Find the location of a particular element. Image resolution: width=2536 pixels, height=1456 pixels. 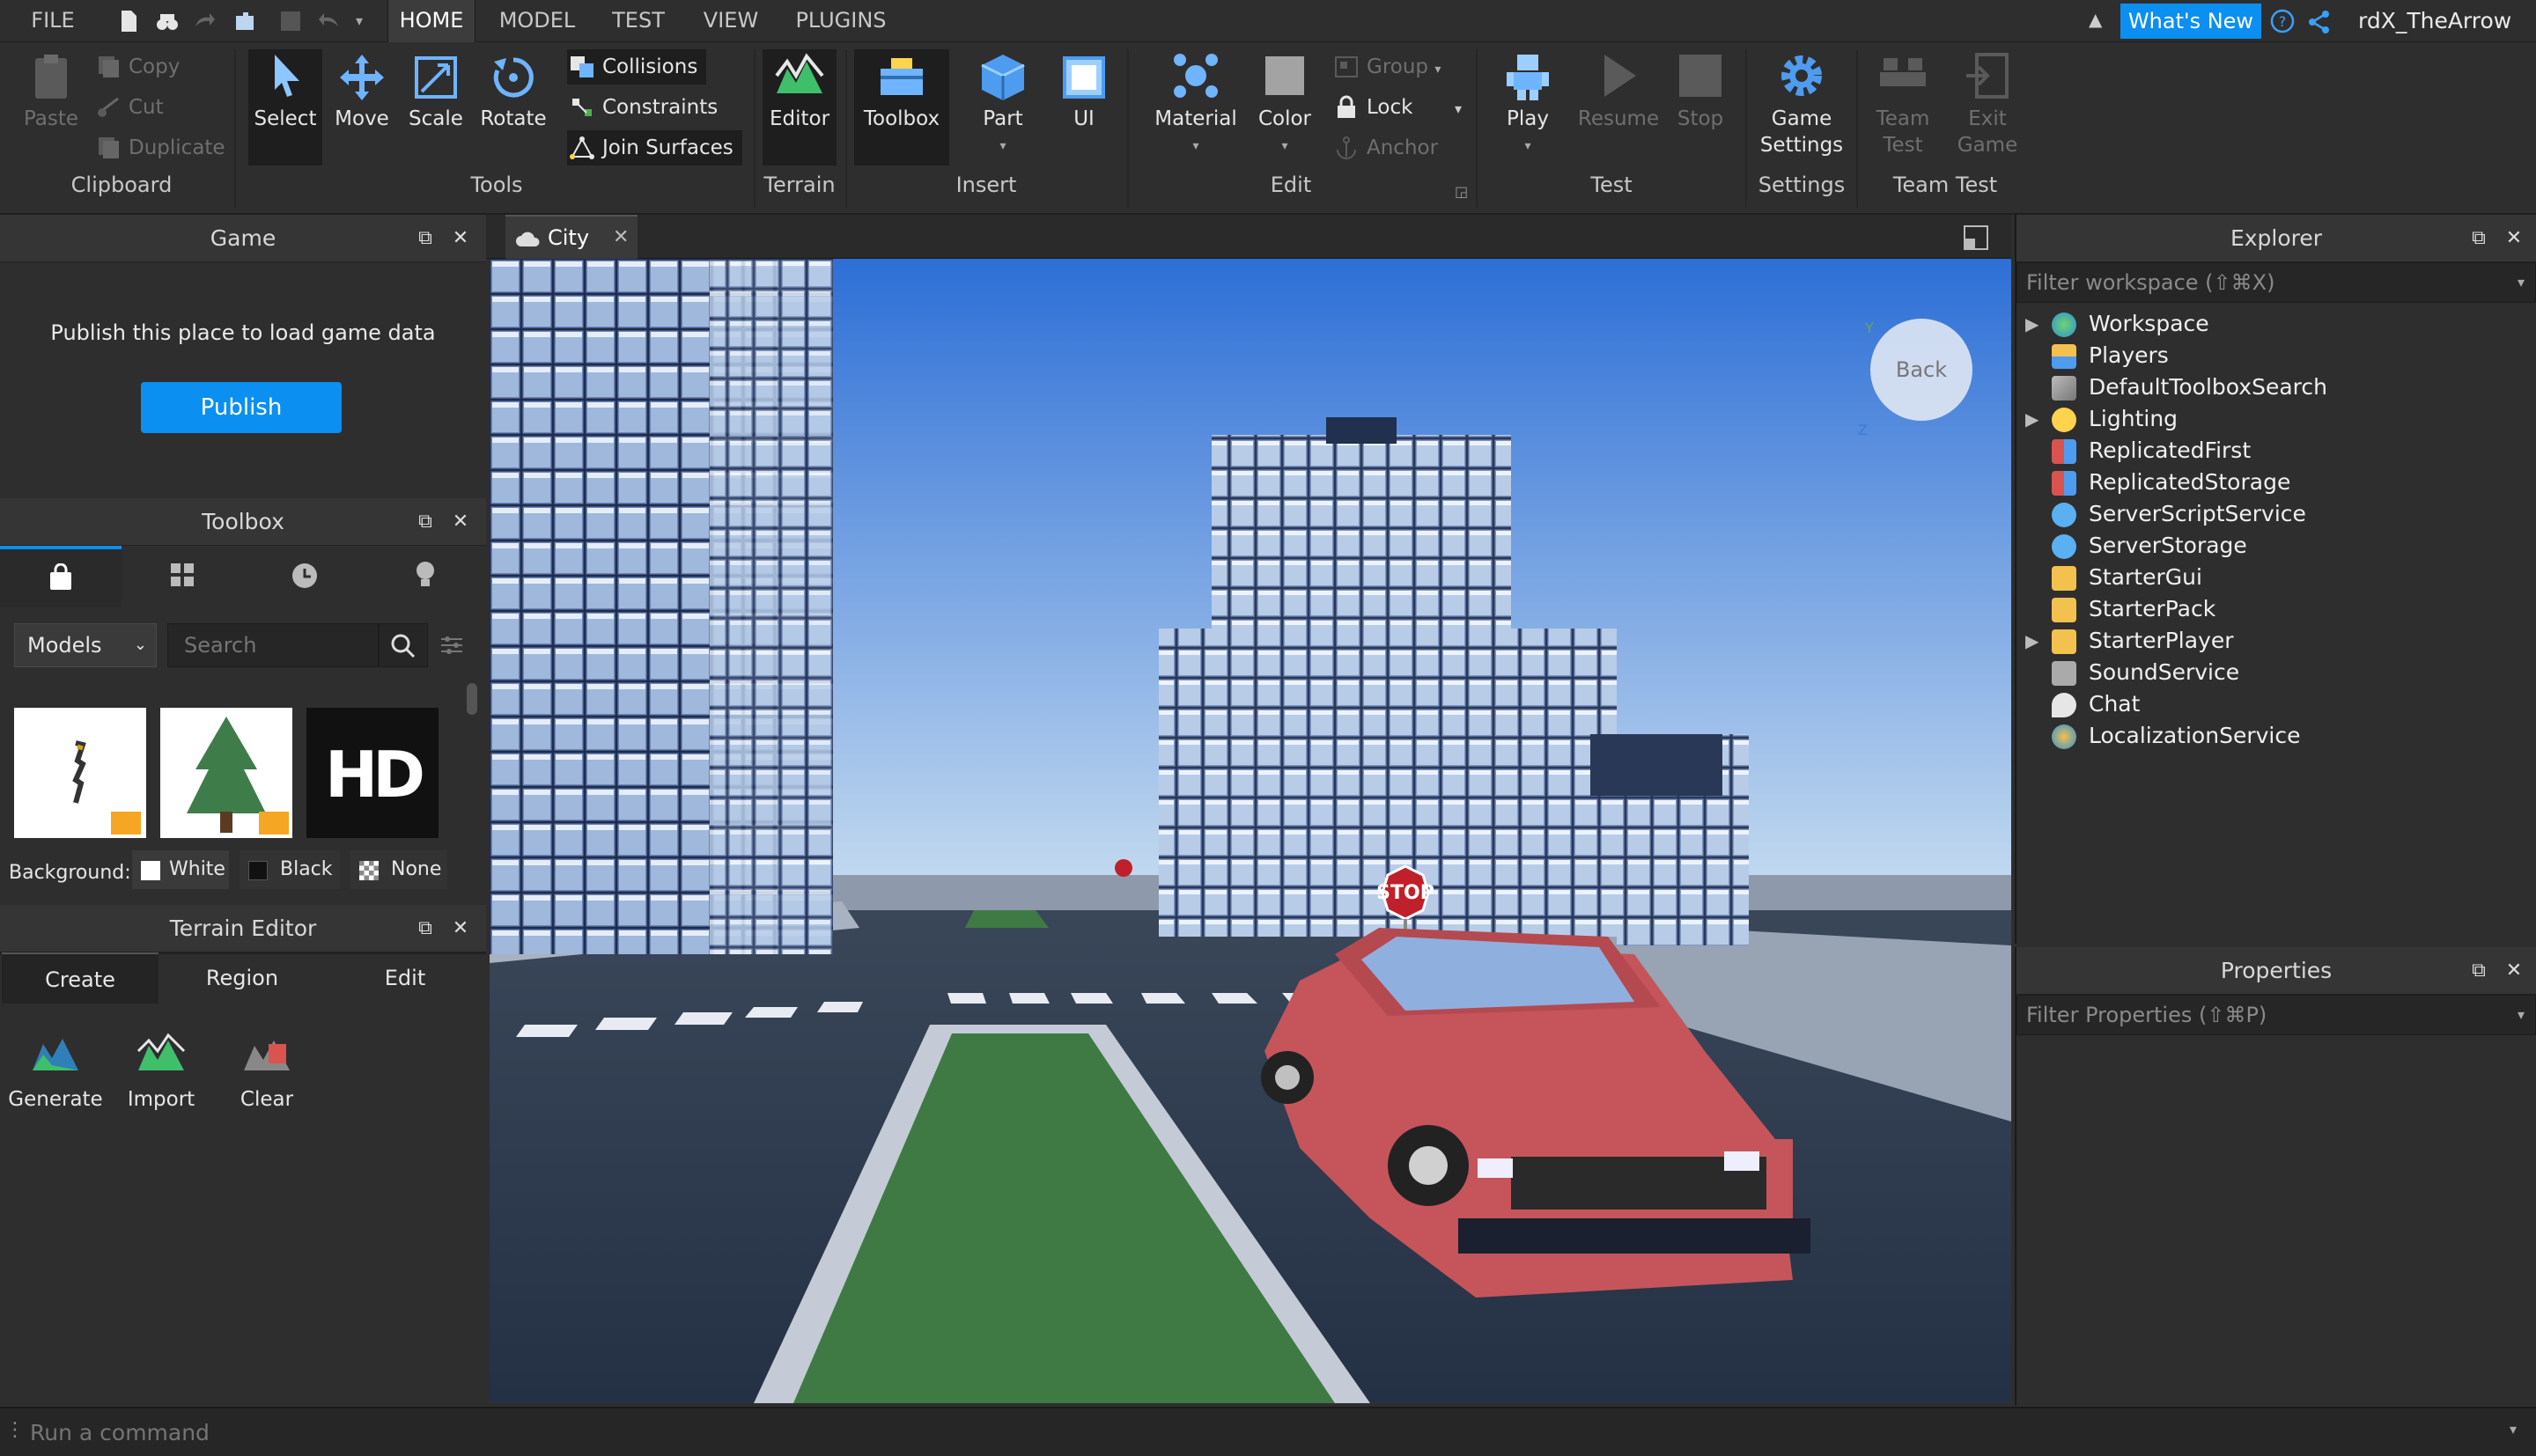

import-tool: Import is located at coordinates (161, 1069).